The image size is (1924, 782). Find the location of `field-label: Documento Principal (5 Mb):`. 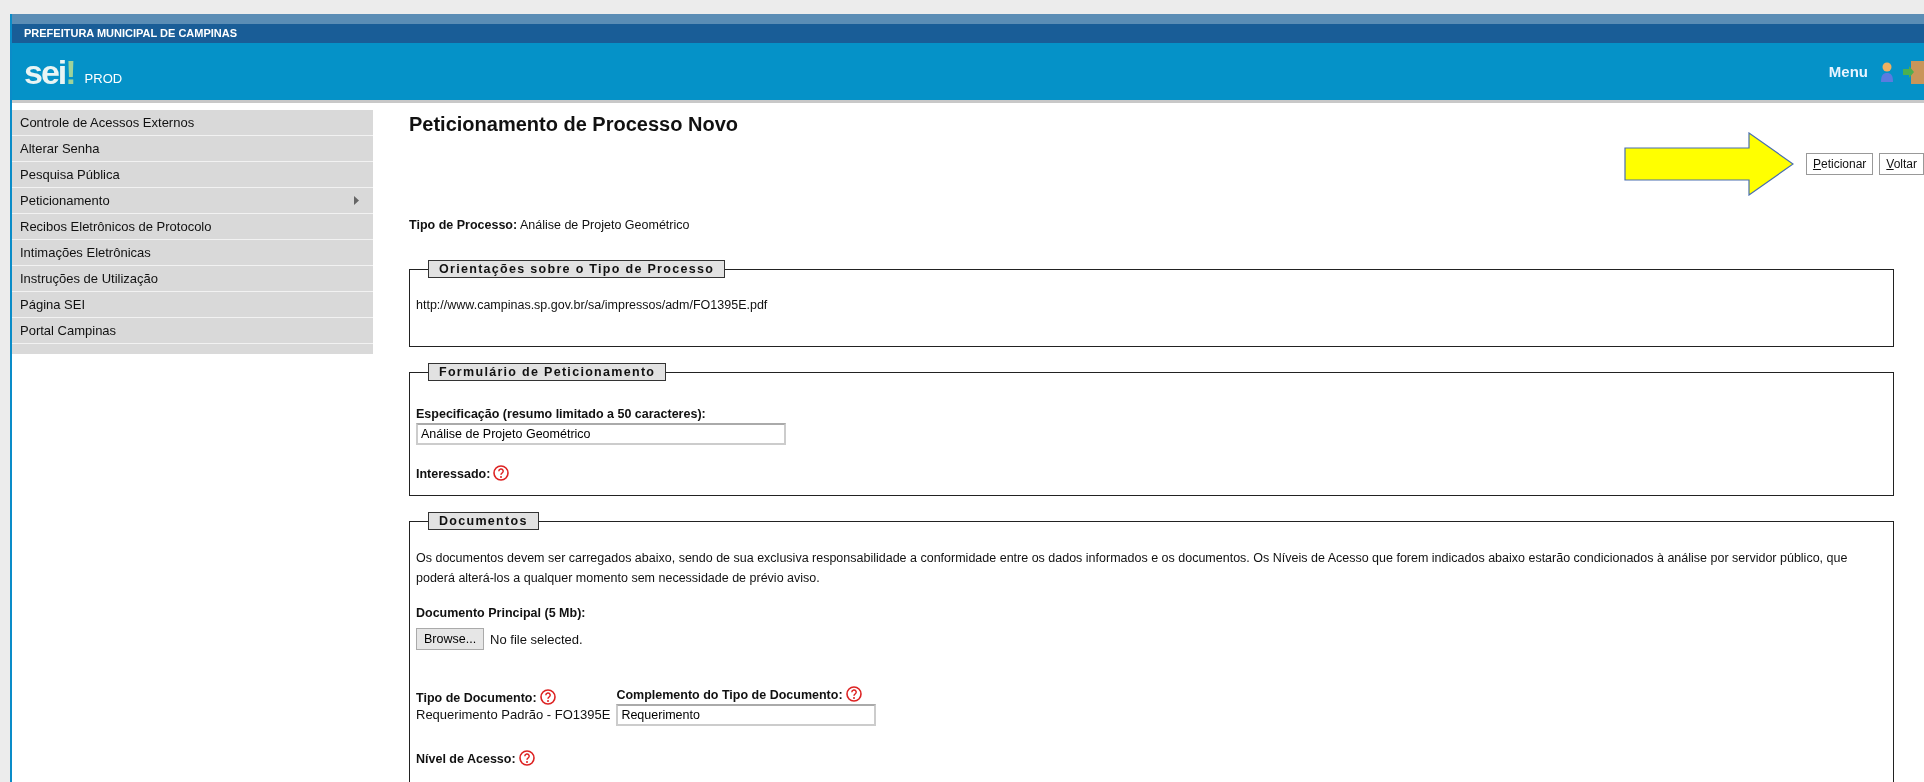

field-label: Documento Principal (5 Mb): is located at coordinates (501, 613).